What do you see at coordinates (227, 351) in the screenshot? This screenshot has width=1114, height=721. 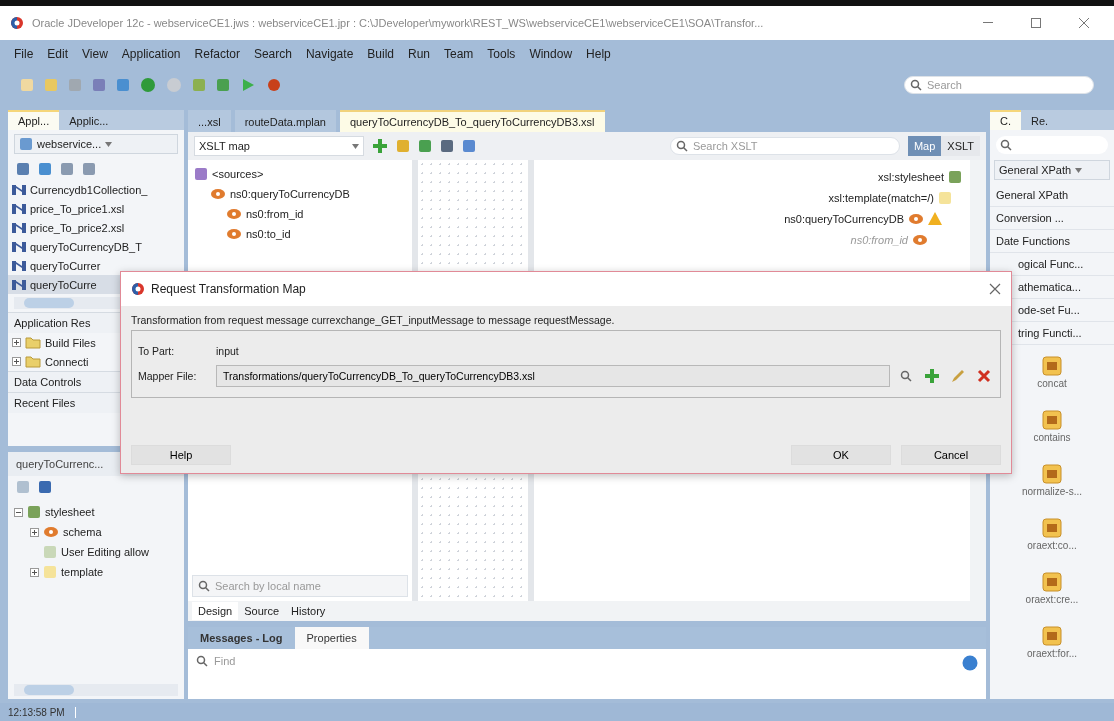 I see `field-value: input` at bounding box center [227, 351].